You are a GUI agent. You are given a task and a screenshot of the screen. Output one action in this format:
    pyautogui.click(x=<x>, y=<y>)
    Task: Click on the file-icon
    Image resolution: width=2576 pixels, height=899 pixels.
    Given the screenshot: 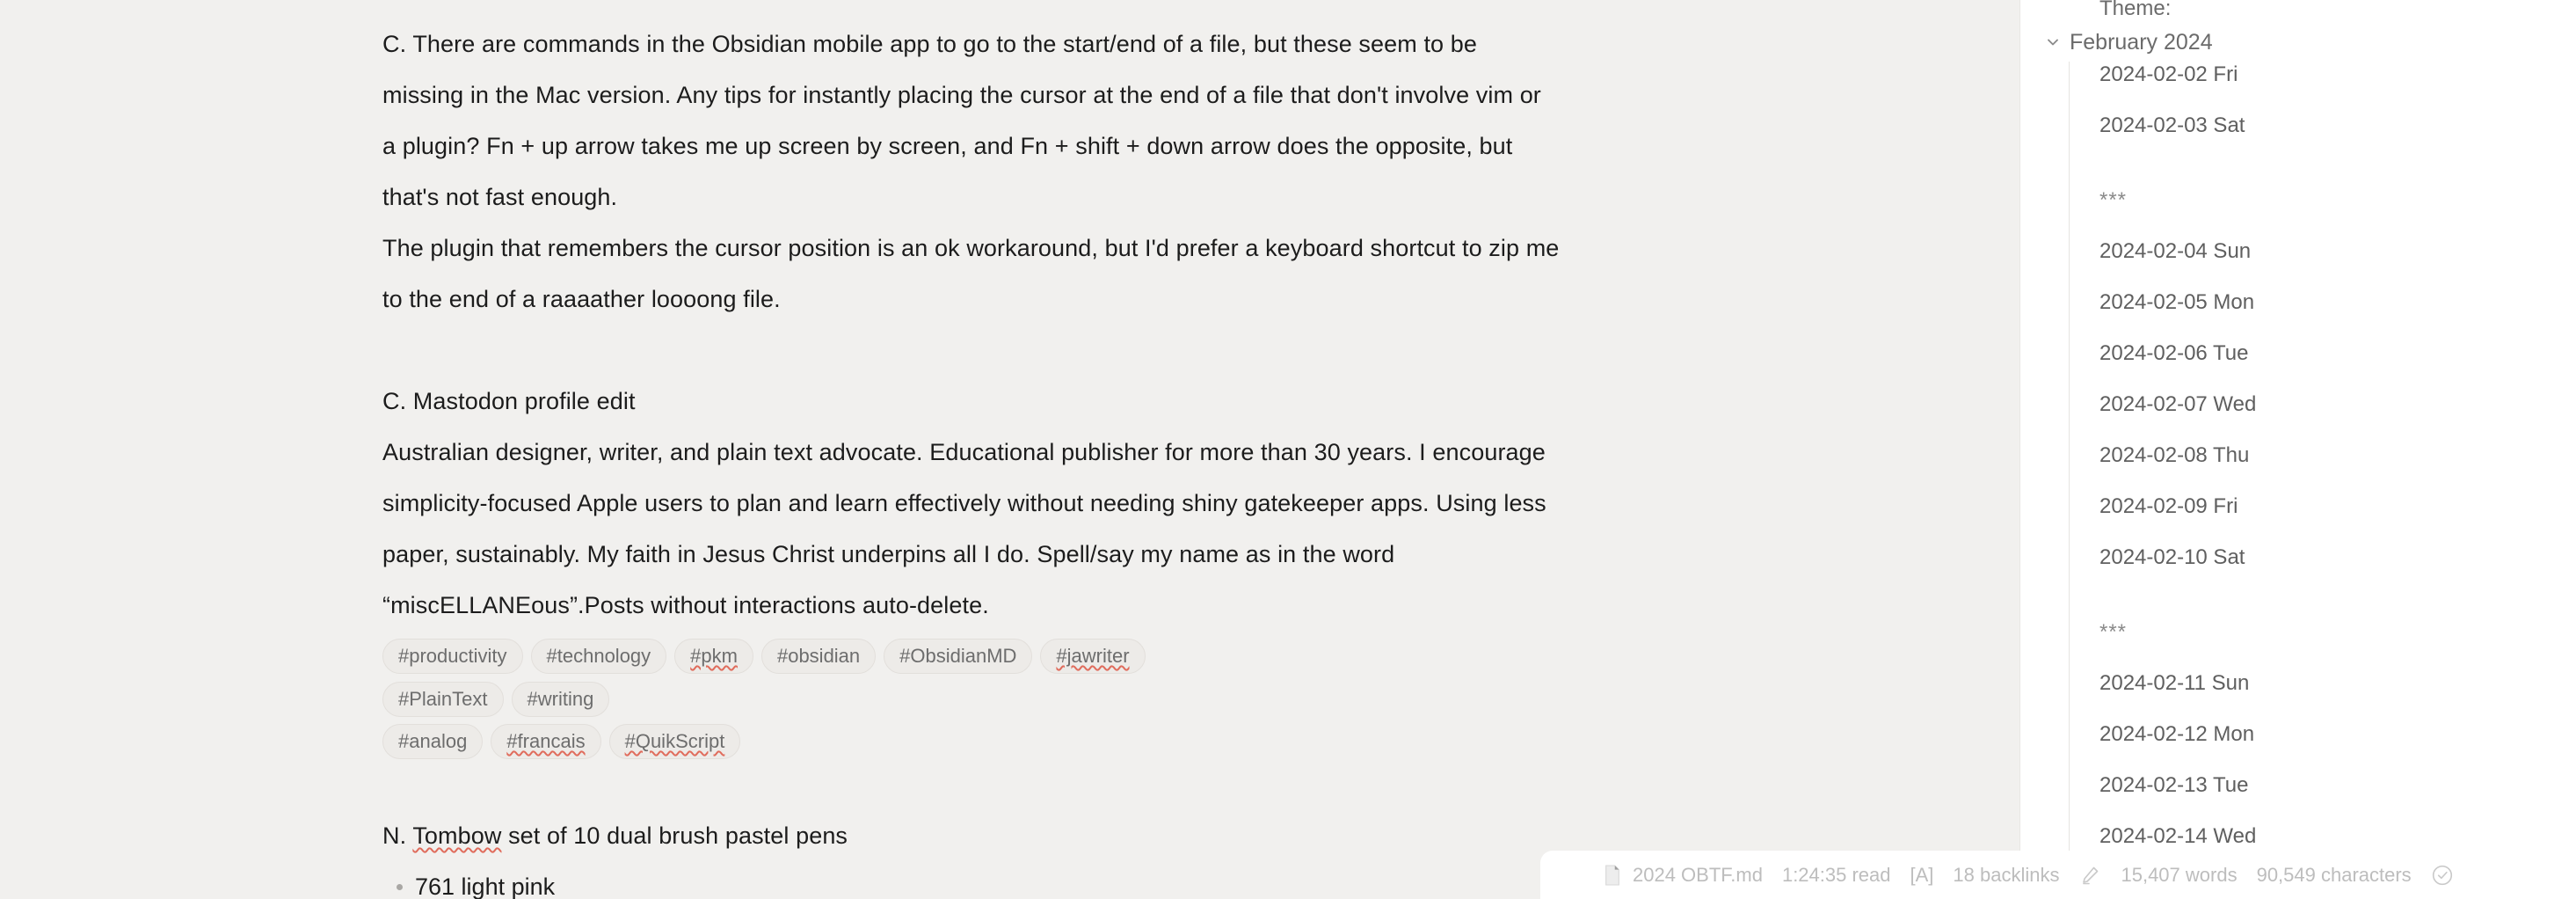 What is the action you would take?
    pyautogui.click(x=1612, y=875)
    